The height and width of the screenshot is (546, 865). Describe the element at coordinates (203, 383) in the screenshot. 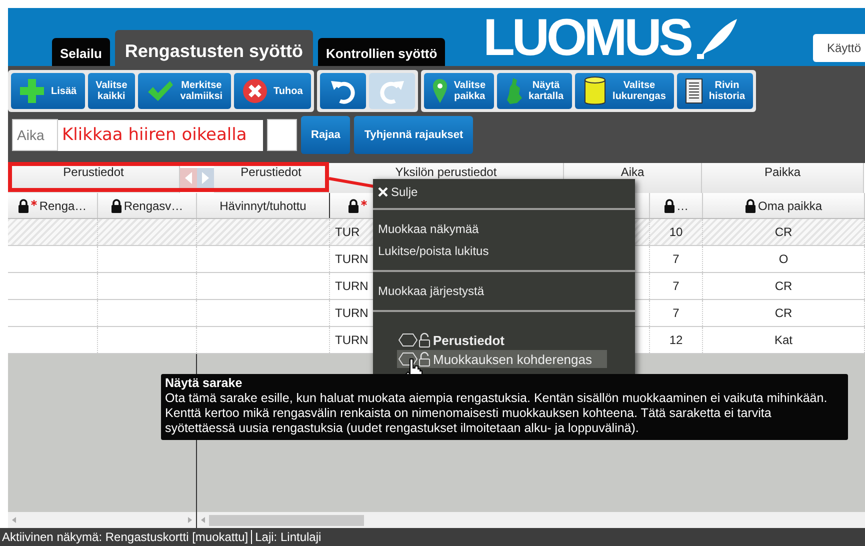

I see `tooltip-title: Näytä sarake` at that location.